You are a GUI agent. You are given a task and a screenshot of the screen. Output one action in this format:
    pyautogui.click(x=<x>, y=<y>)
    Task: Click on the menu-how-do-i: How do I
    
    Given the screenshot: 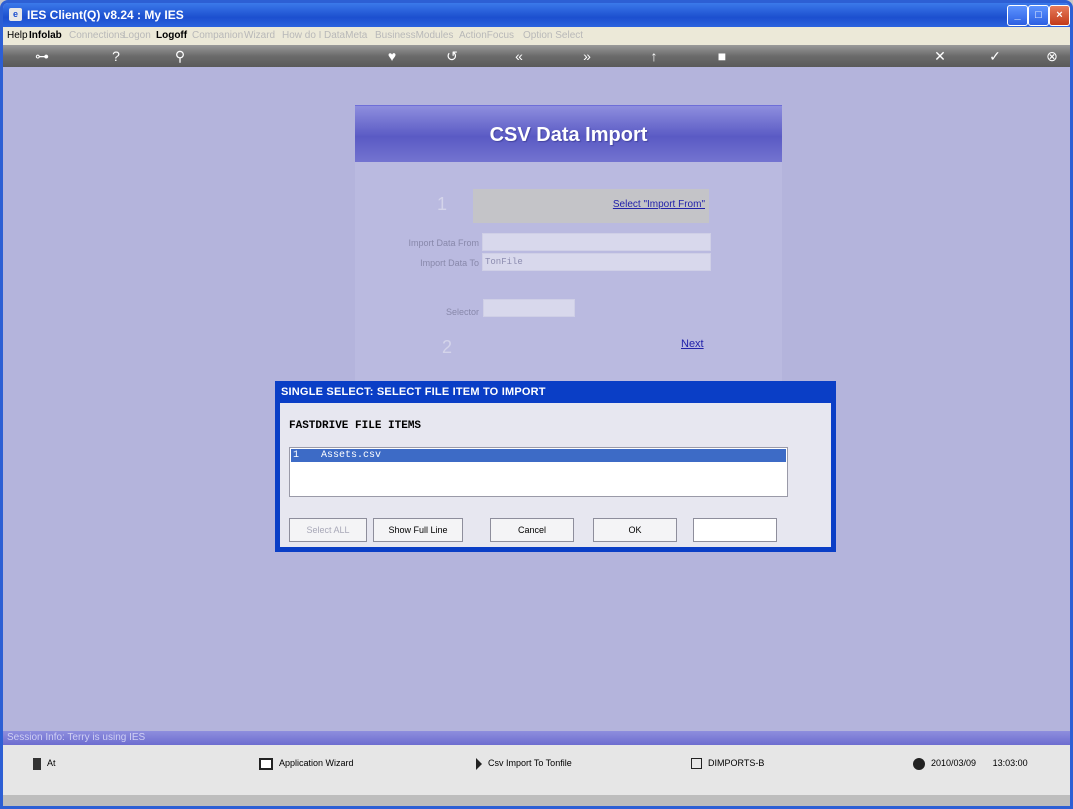 What is the action you would take?
    pyautogui.click(x=301, y=35)
    